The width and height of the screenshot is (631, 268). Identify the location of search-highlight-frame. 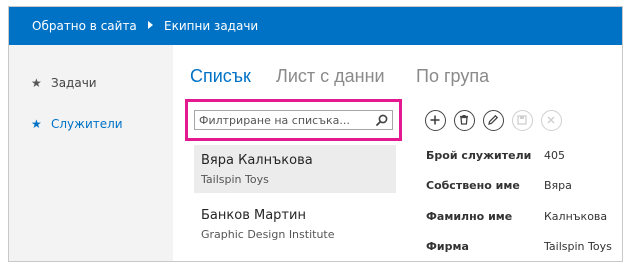
(293, 120).